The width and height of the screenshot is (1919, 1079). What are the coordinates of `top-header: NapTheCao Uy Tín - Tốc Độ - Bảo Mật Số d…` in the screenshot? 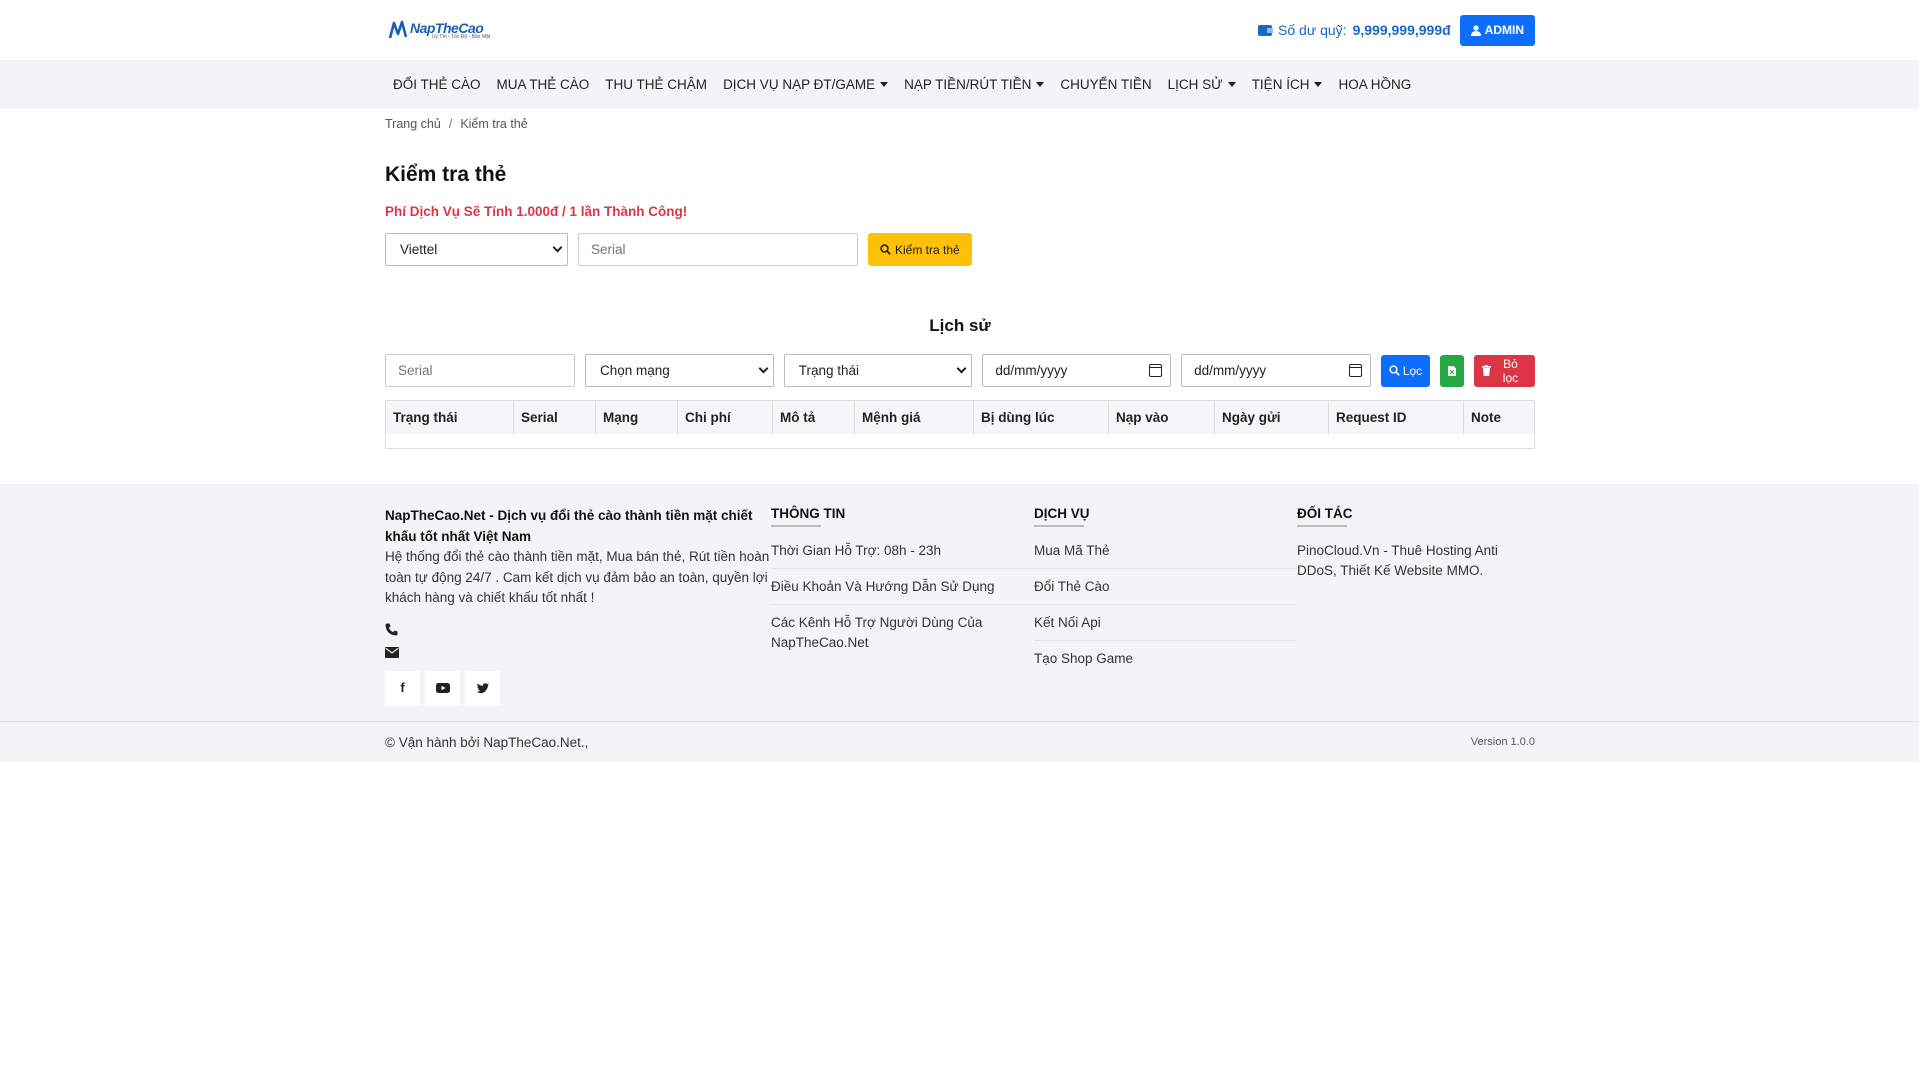 It's located at (959, 30).